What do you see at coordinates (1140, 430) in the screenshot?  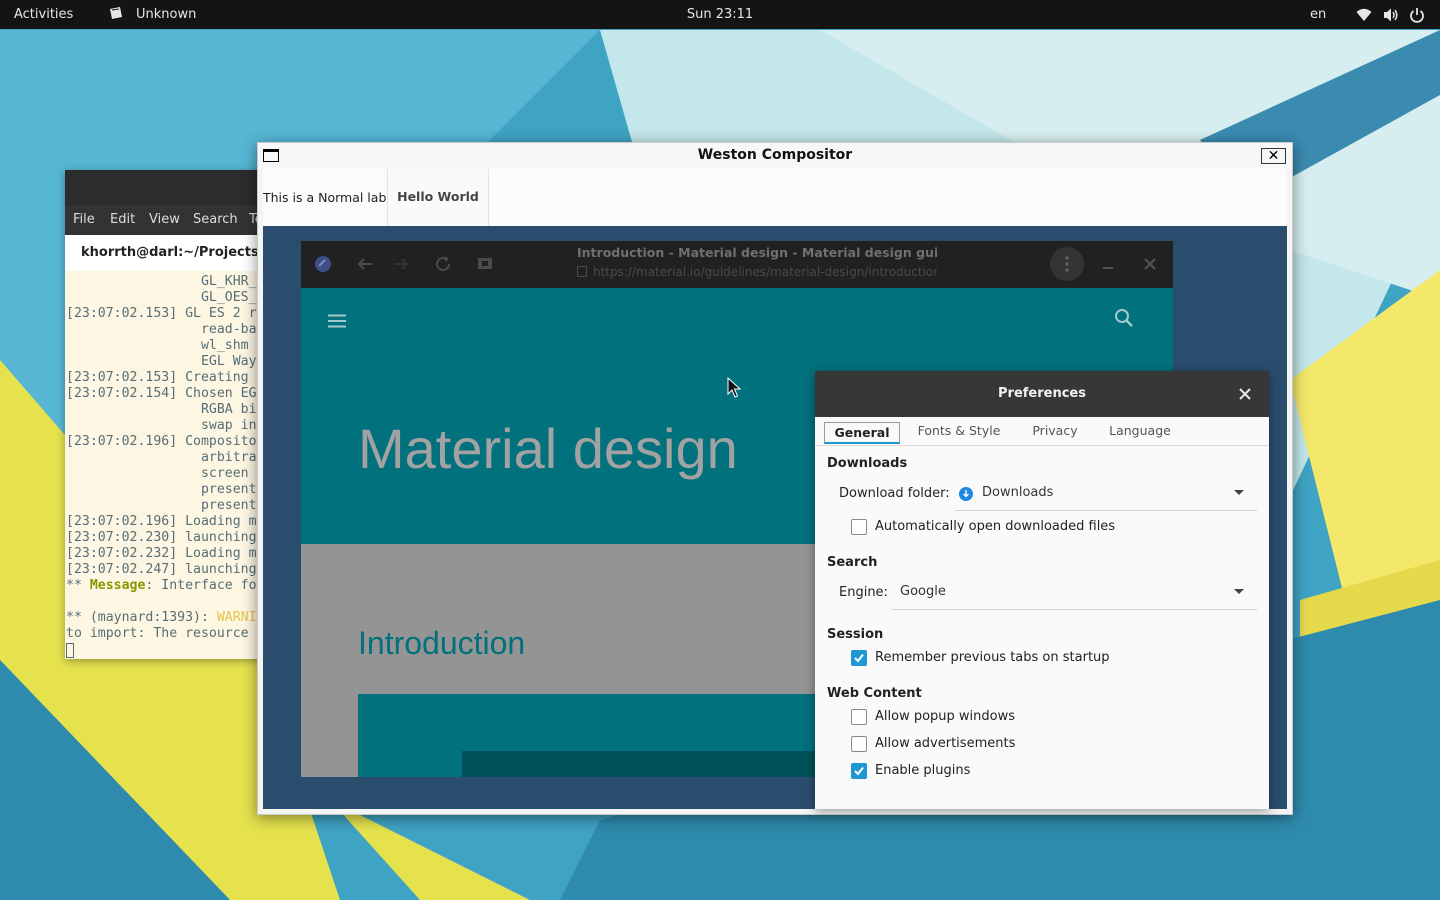 I see `tab-language: Language` at bounding box center [1140, 430].